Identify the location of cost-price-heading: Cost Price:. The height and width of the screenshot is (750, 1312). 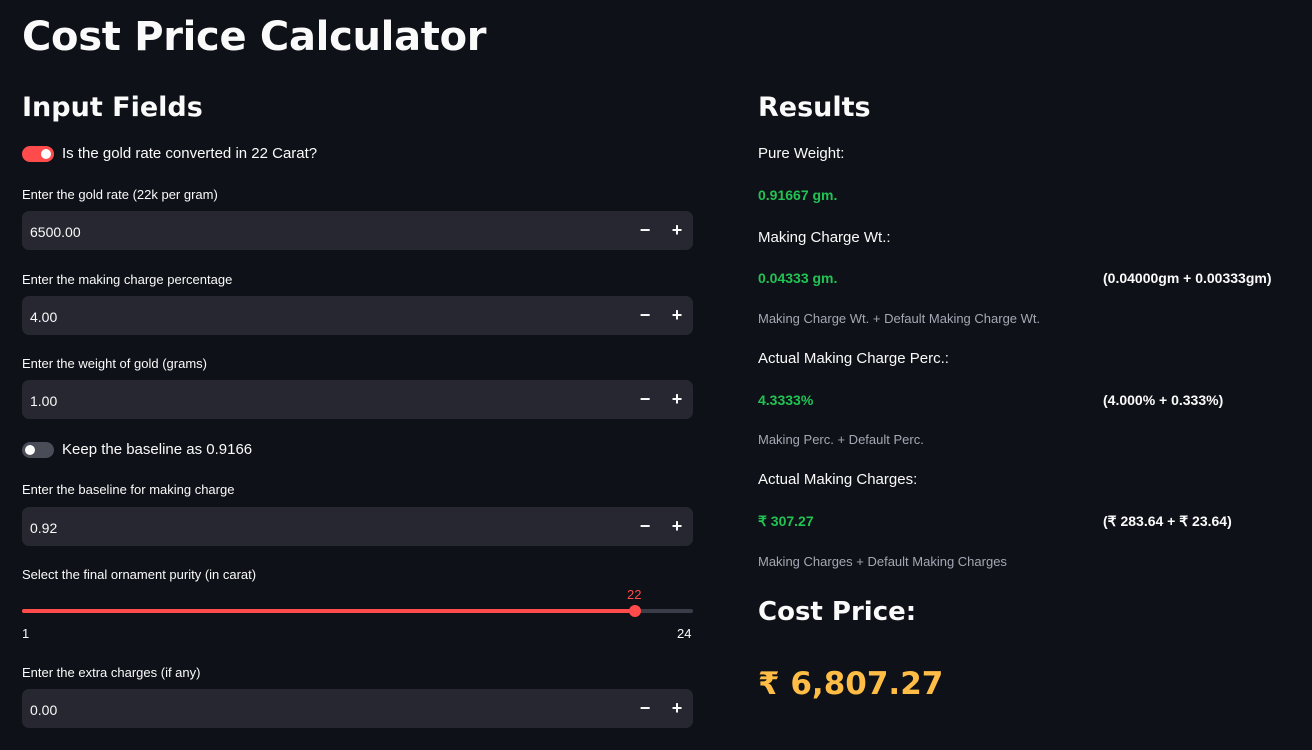
(837, 612).